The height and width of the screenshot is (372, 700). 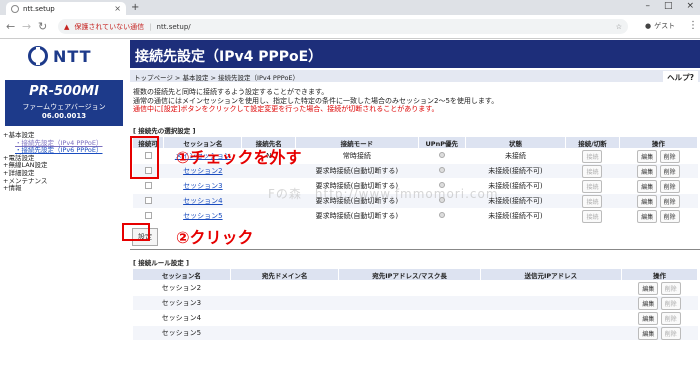 I want to click on select-section-title: [ 接続先の選択設定 ], so click(x=164, y=131).